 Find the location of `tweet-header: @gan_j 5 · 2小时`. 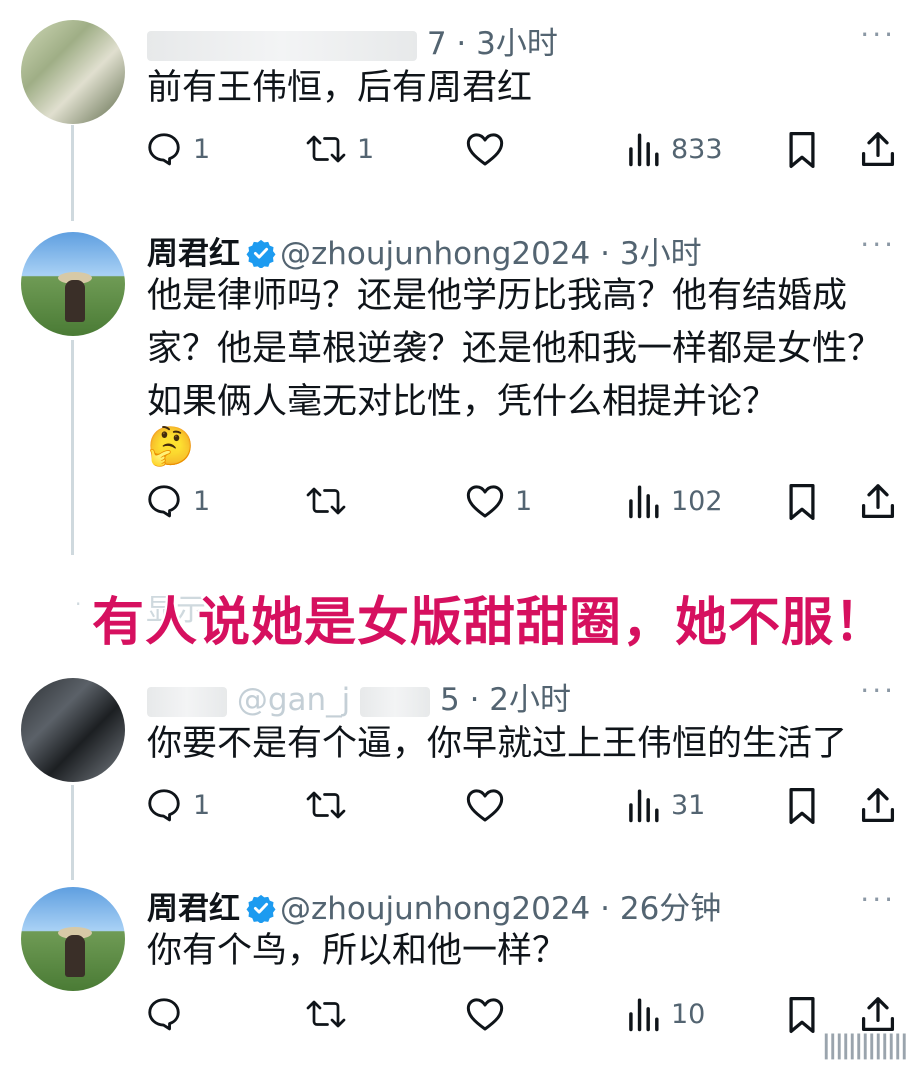

tweet-header: @gan_j 5 · 2小时 is located at coordinates (359, 696).